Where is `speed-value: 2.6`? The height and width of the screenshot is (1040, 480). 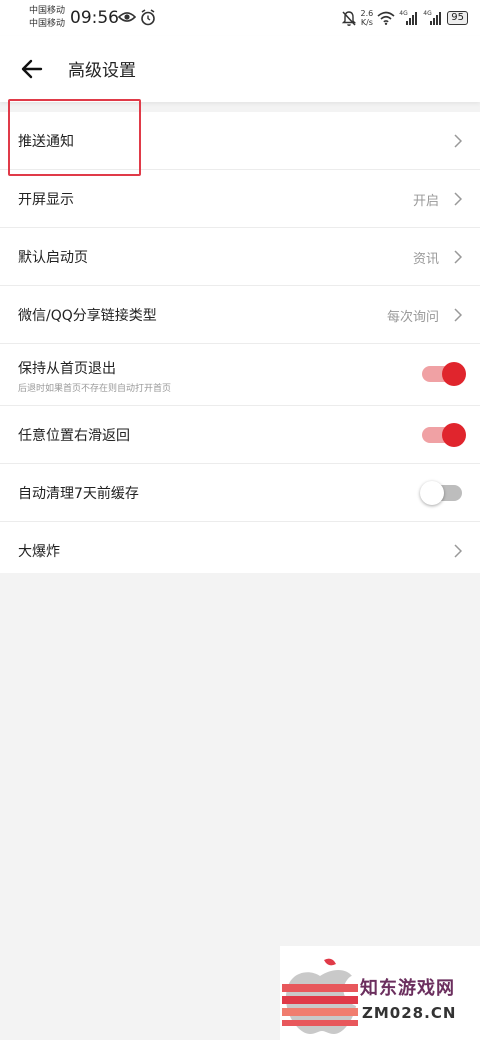 speed-value: 2.6 is located at coordinates (367, 13).